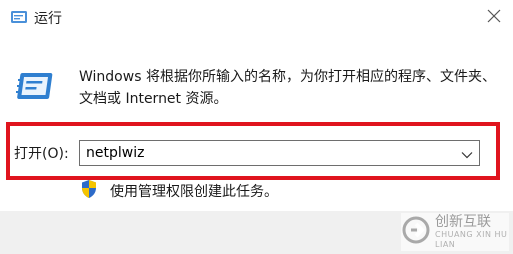 The height and width of the screenshot is (254, 513). I want to click on watermark-logo: 创新互联 CHUANG XIN HU LIAN, so click(455, 232).